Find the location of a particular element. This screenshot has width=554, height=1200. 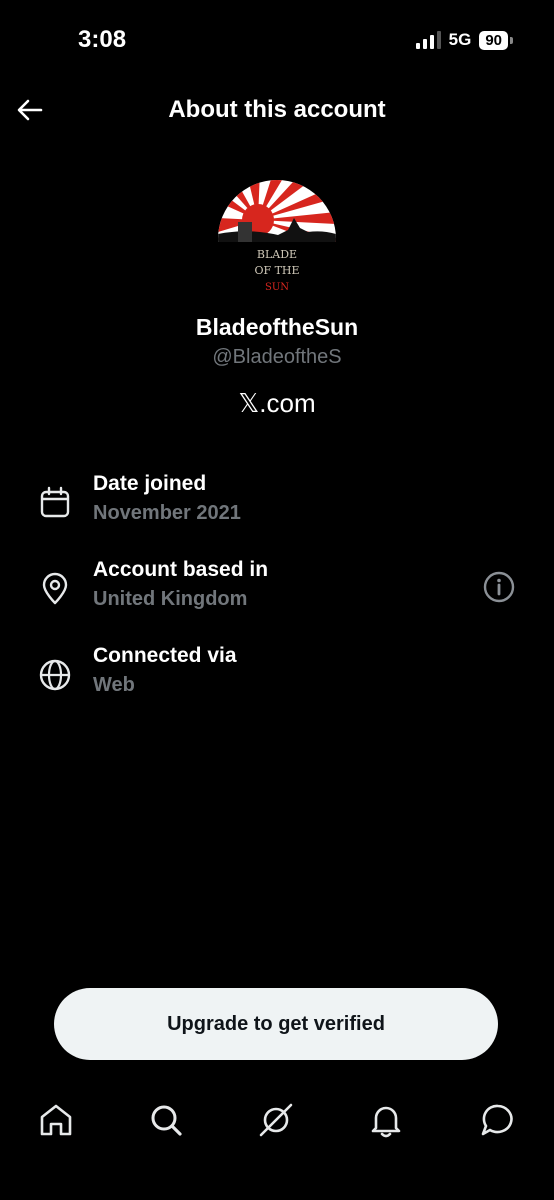

calendar-icon is located at coordinates (55, 502).